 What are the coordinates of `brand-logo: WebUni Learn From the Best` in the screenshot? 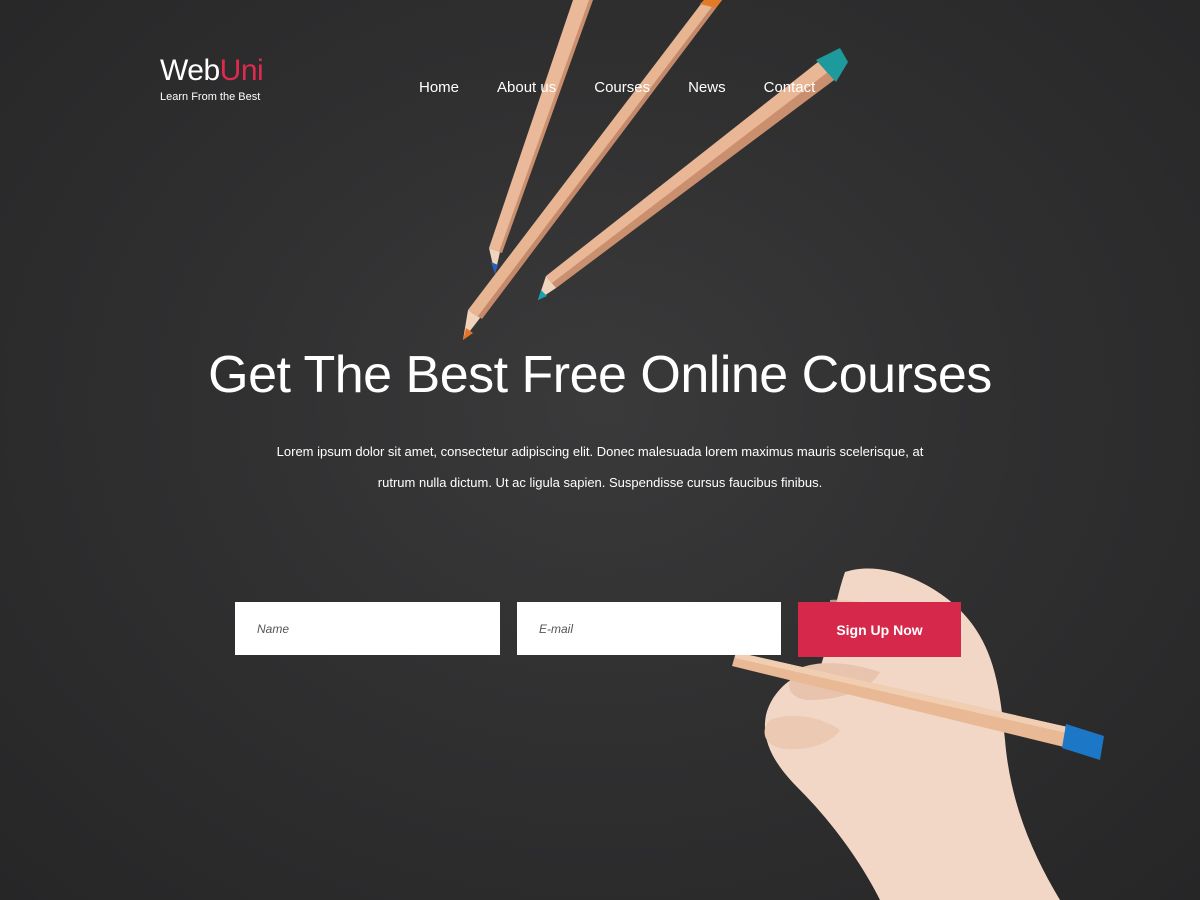 It's located at (212, 79).